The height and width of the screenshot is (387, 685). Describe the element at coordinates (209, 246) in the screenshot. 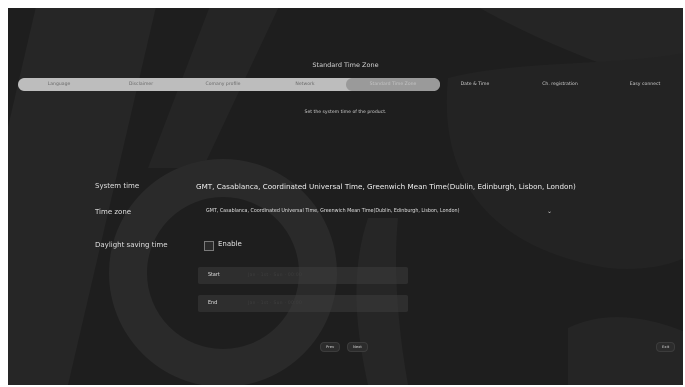

I see `dst-enable-checkbox` at that location.